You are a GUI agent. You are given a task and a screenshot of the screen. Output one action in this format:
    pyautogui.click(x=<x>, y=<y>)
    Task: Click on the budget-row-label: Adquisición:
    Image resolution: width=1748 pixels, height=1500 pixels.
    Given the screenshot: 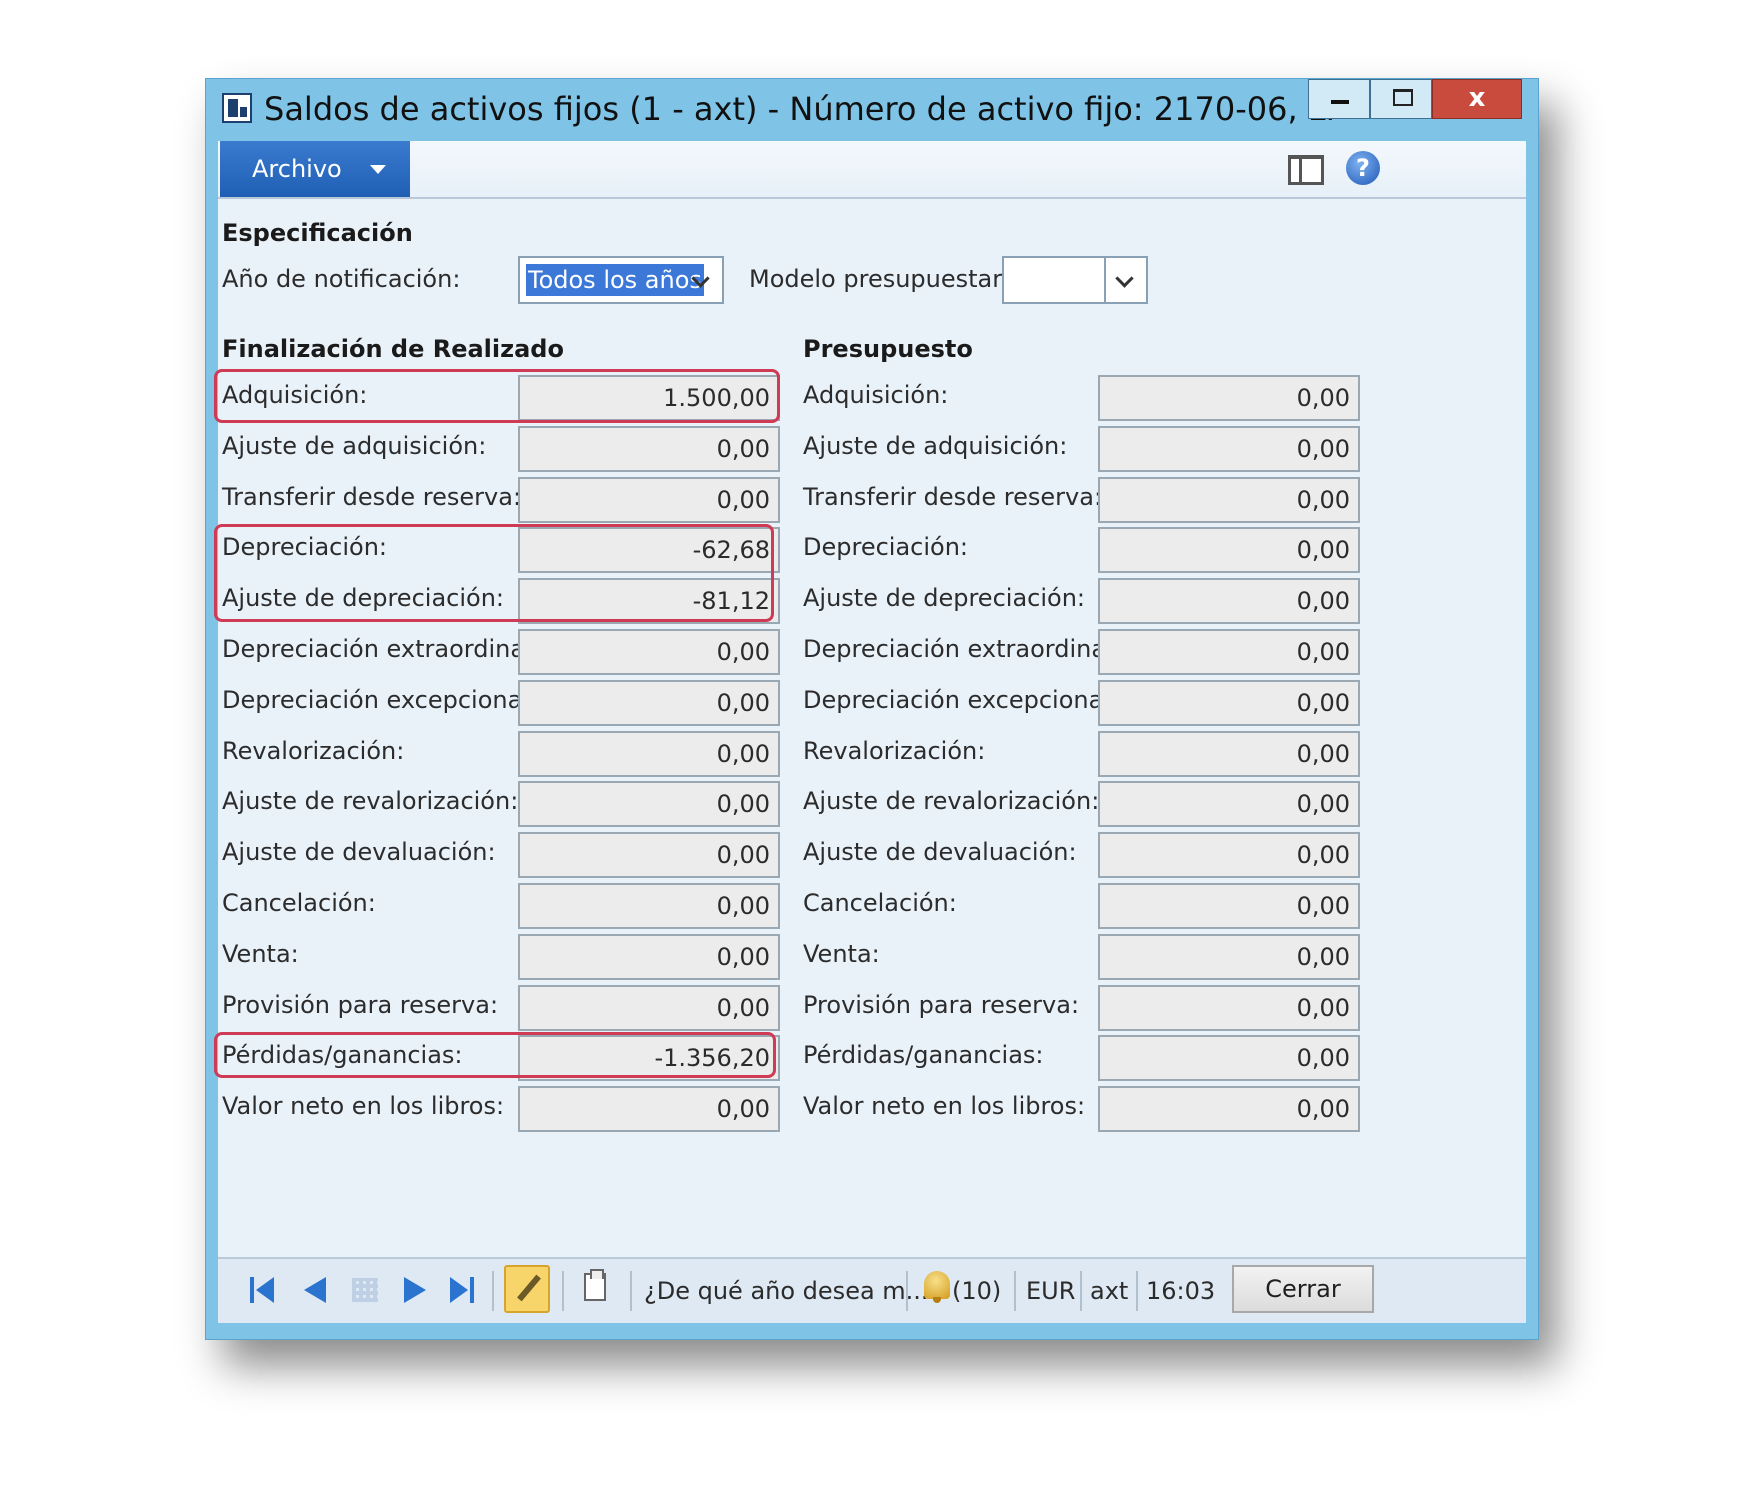 What is the action you would take?
    pyautogui.click(x=876, y=395)
    